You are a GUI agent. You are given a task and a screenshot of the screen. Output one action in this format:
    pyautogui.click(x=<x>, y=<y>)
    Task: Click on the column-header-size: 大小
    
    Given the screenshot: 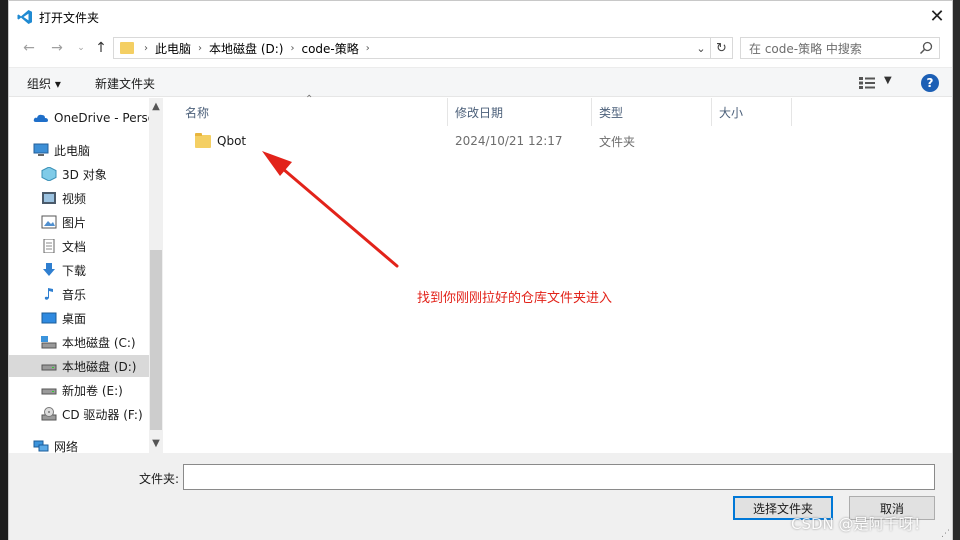 What is the action you would take?
    pyautogui.click(x=752, y=112)
    